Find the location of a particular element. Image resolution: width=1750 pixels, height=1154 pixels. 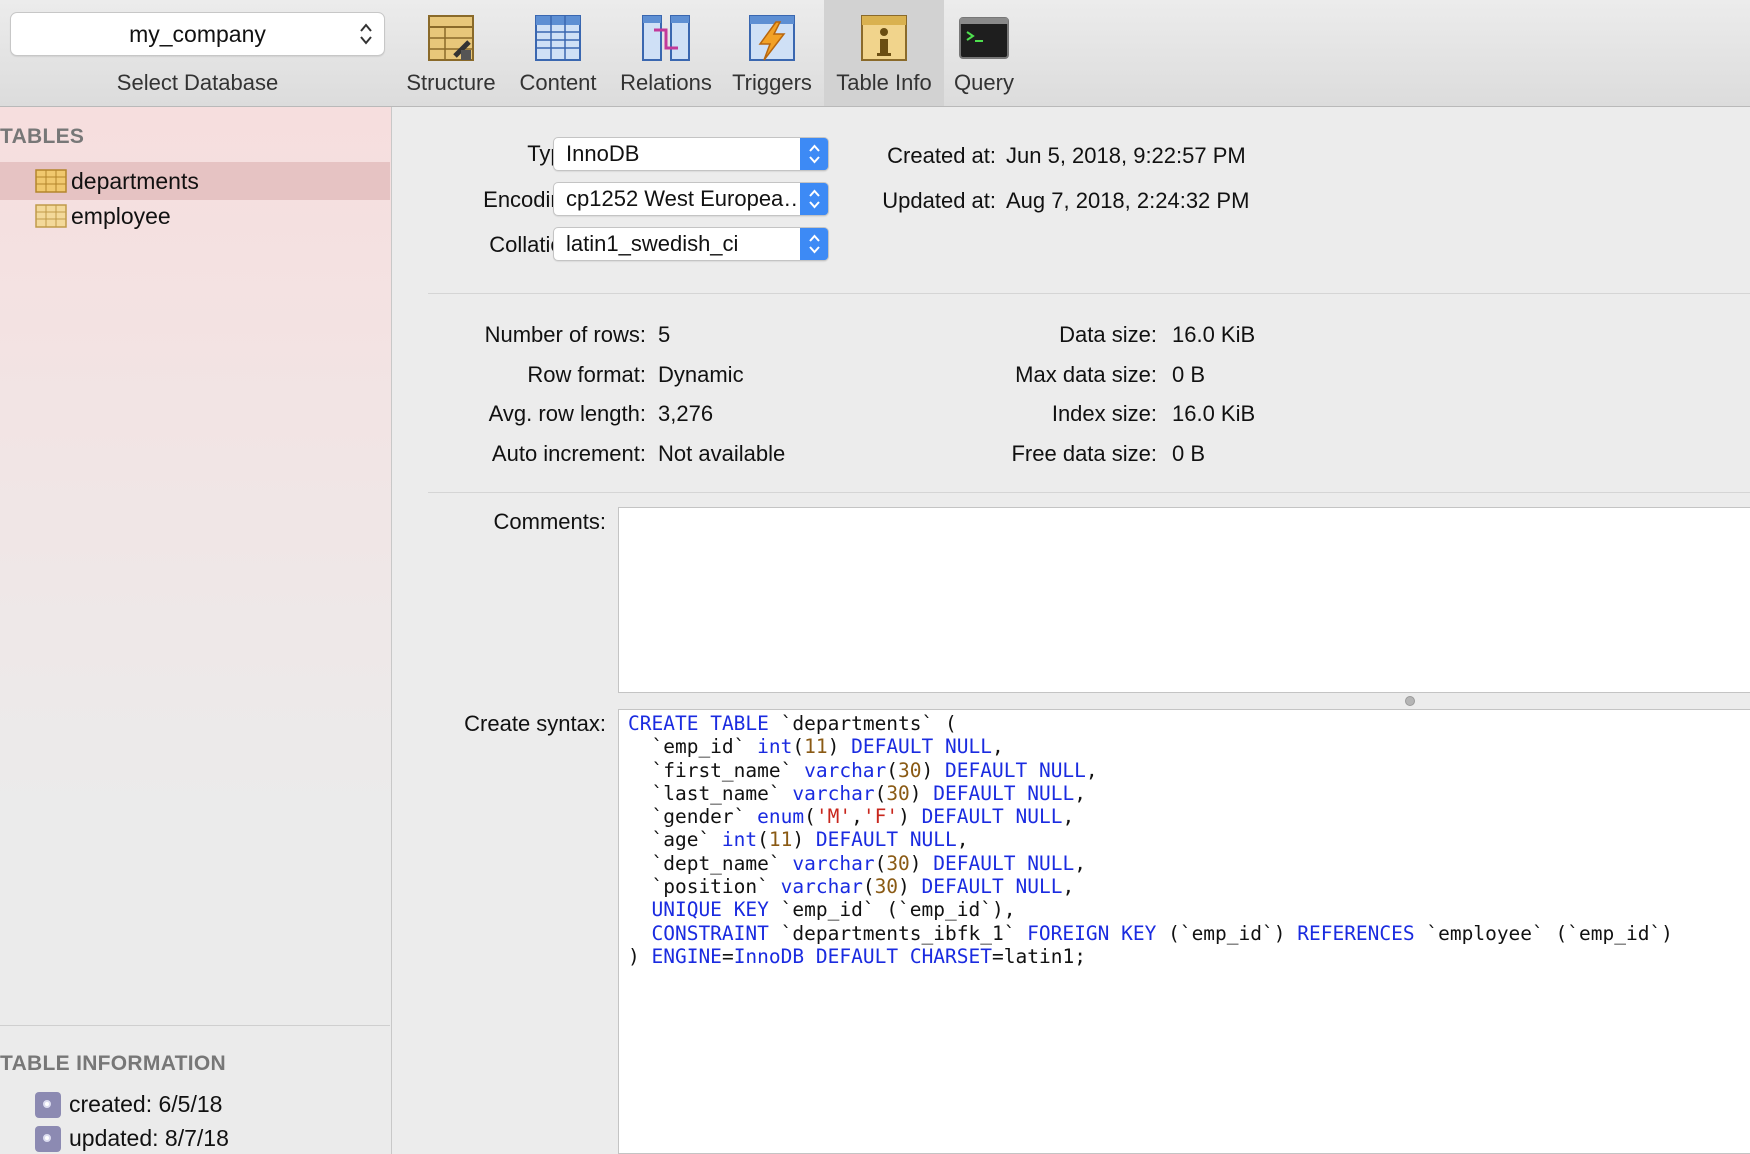

collation-select: latin1_swedish_ci is located at coordinates (691, 244).